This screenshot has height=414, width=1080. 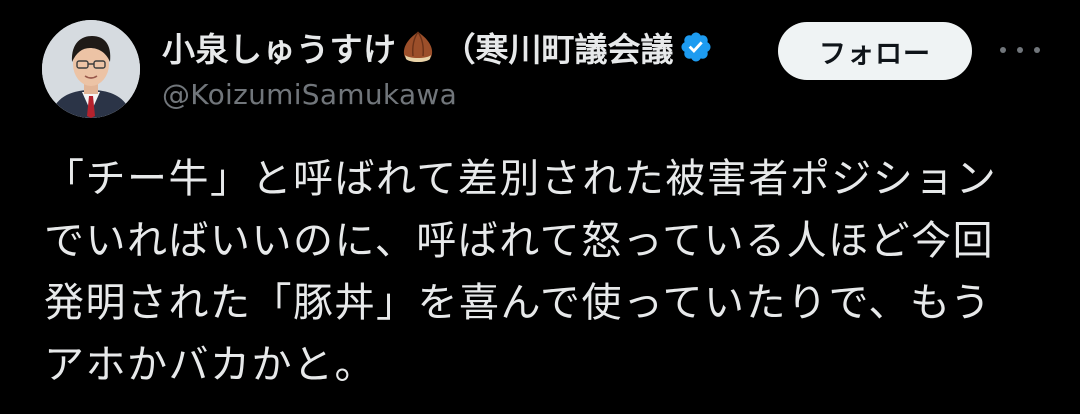 What do you see at coordinates (309, 94) in the screenshot?
I see `author-handle: @KoizumiSamukawa` at bounding box center [309, 94].